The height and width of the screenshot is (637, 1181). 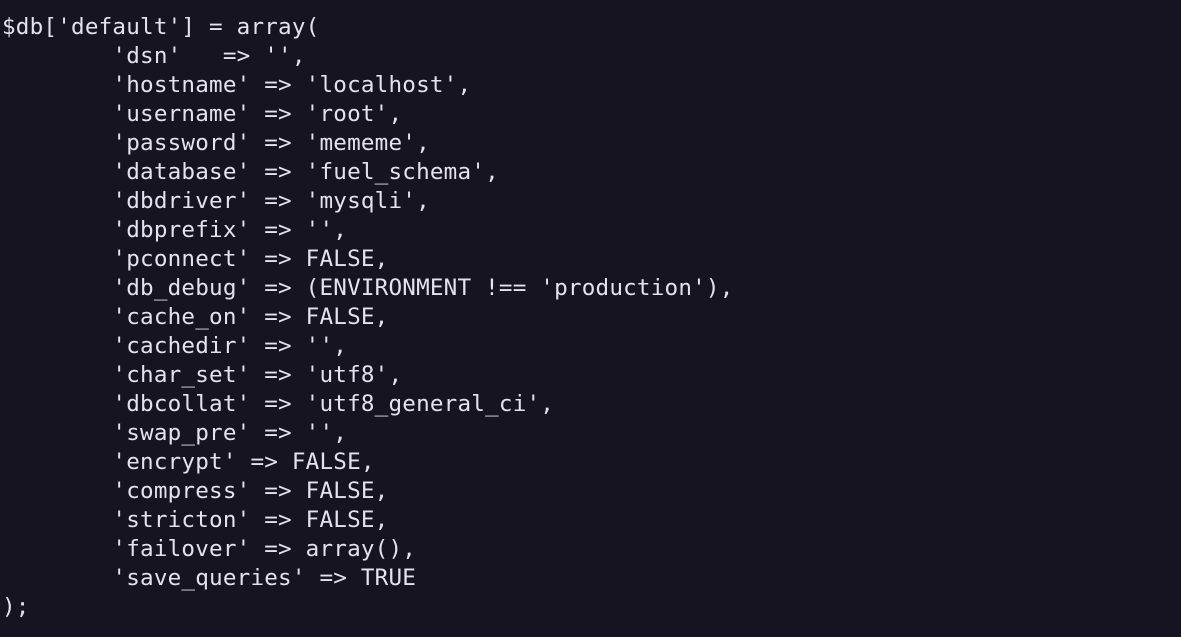 I want to click on code-line-15: 'swap_pre' => '',, so click(x=175, y=433).